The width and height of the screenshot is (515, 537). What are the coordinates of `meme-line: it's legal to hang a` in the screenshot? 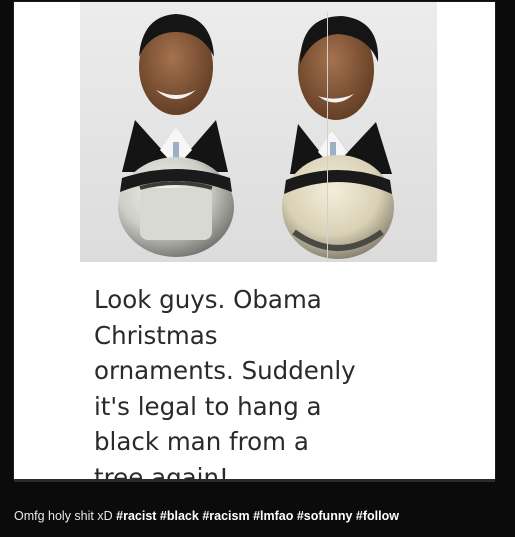 It's located at (208, 406).